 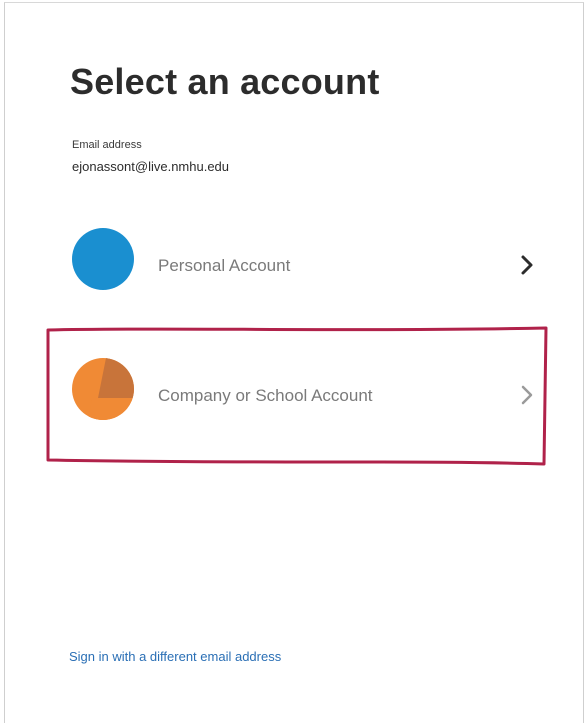 What do you see at coordinates (107, 145) in the screenshot?
I see `email-label: Email address` at bounding box center [107, 145].